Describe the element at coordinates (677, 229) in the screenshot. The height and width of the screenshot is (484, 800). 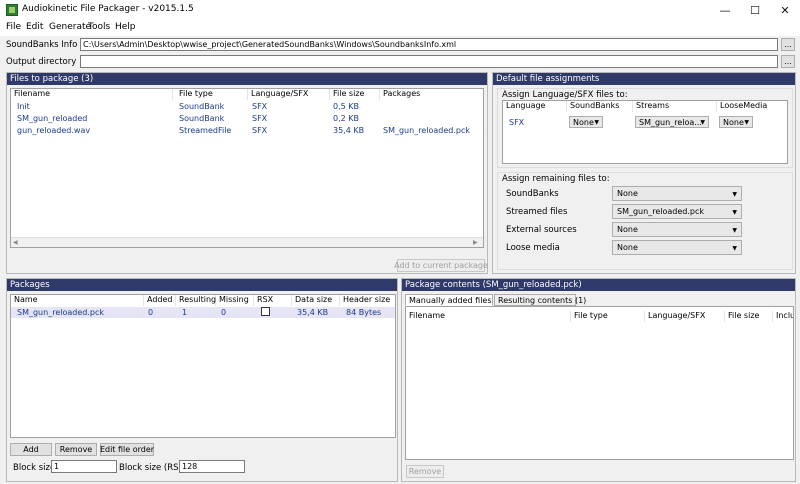
I see `remaining-external-select: None ▼` at that location.